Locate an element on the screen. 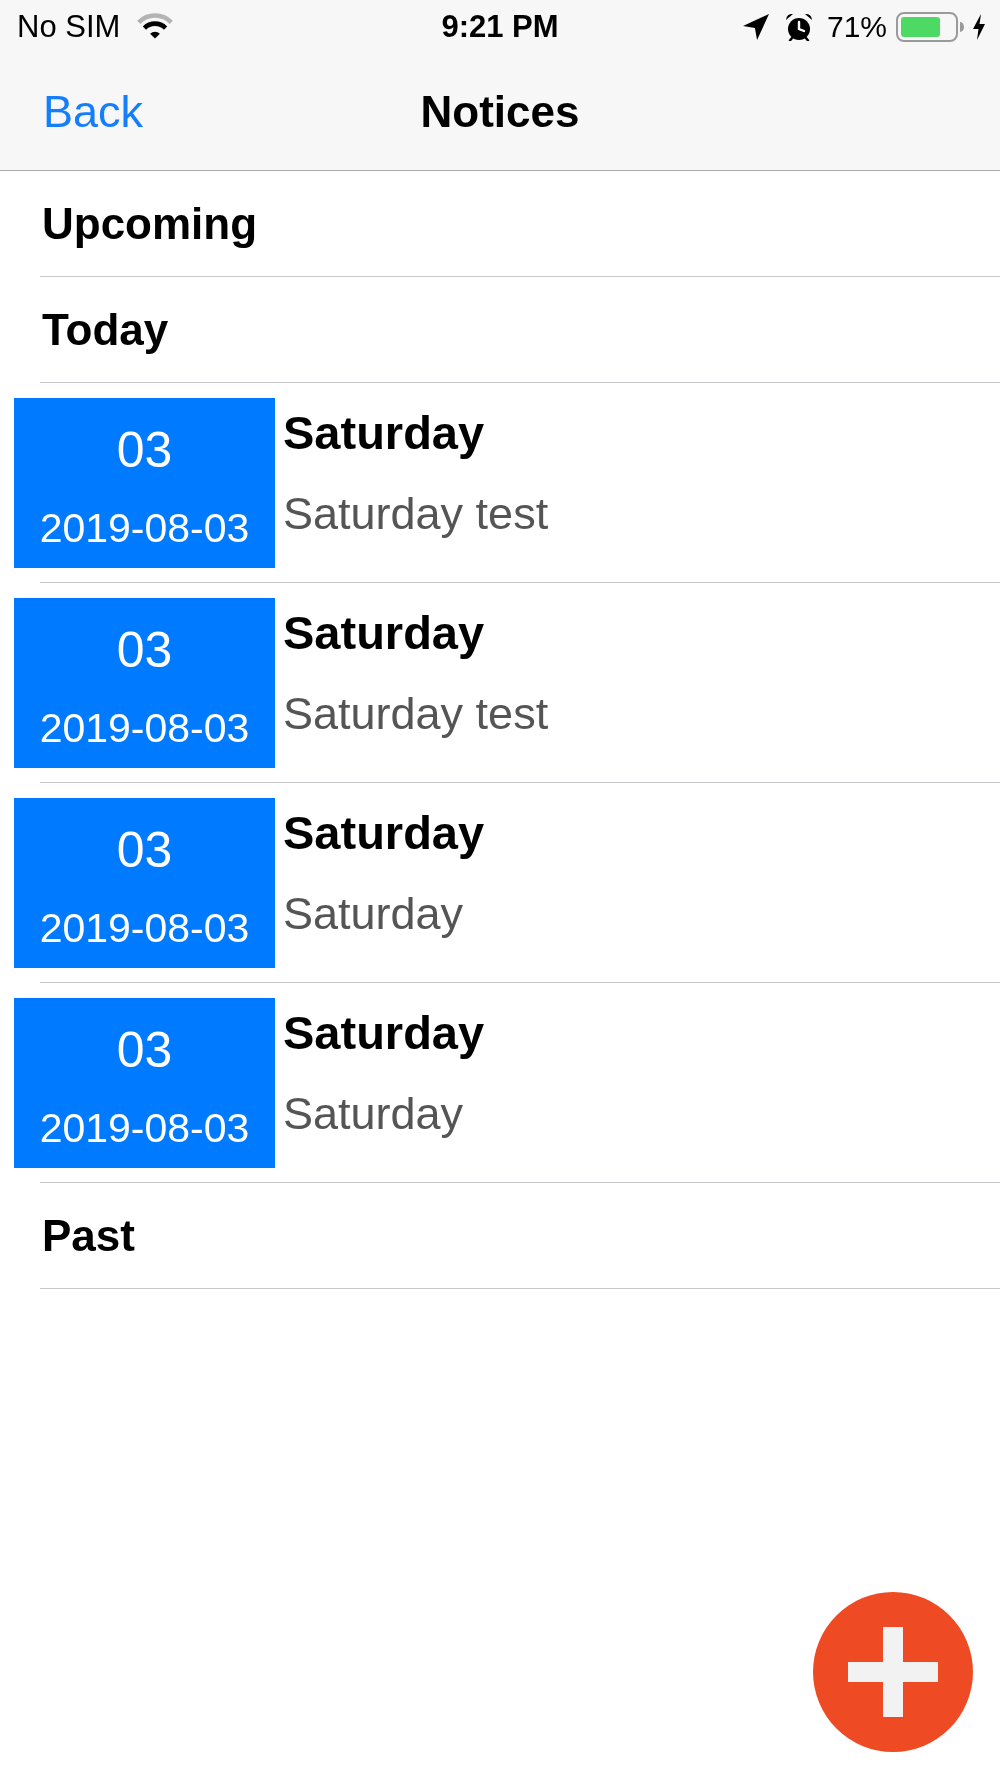  carrier-label: No SIM is located at coordinates (69, 26).